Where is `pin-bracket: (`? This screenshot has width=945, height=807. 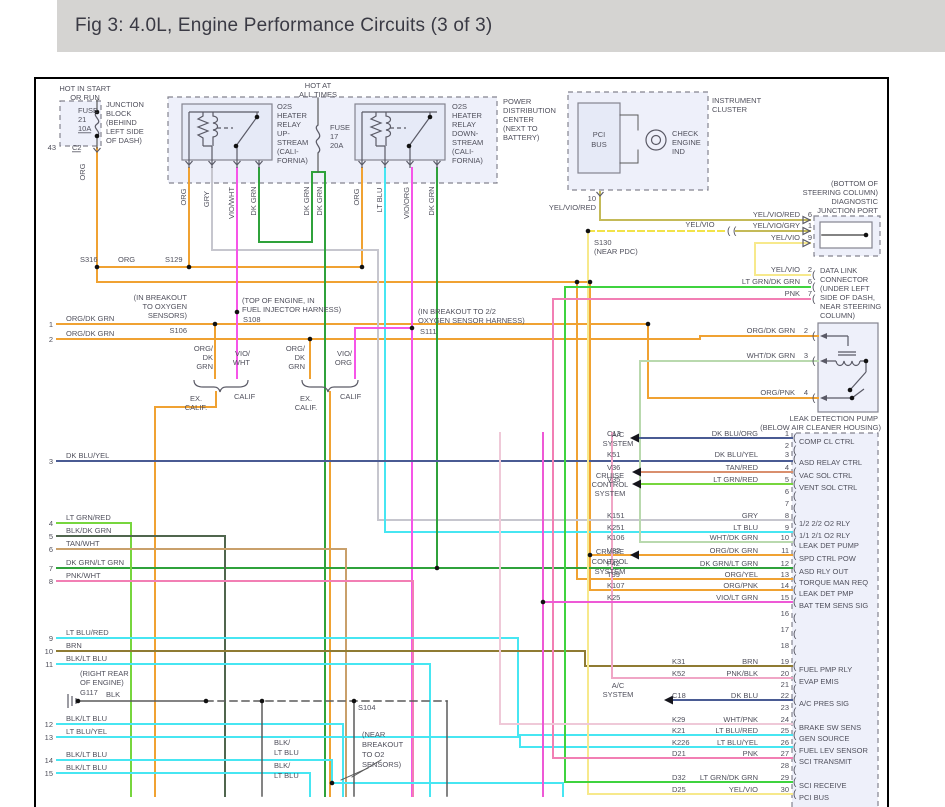 pin-bracket: ( is located at coordinates (814, 275).